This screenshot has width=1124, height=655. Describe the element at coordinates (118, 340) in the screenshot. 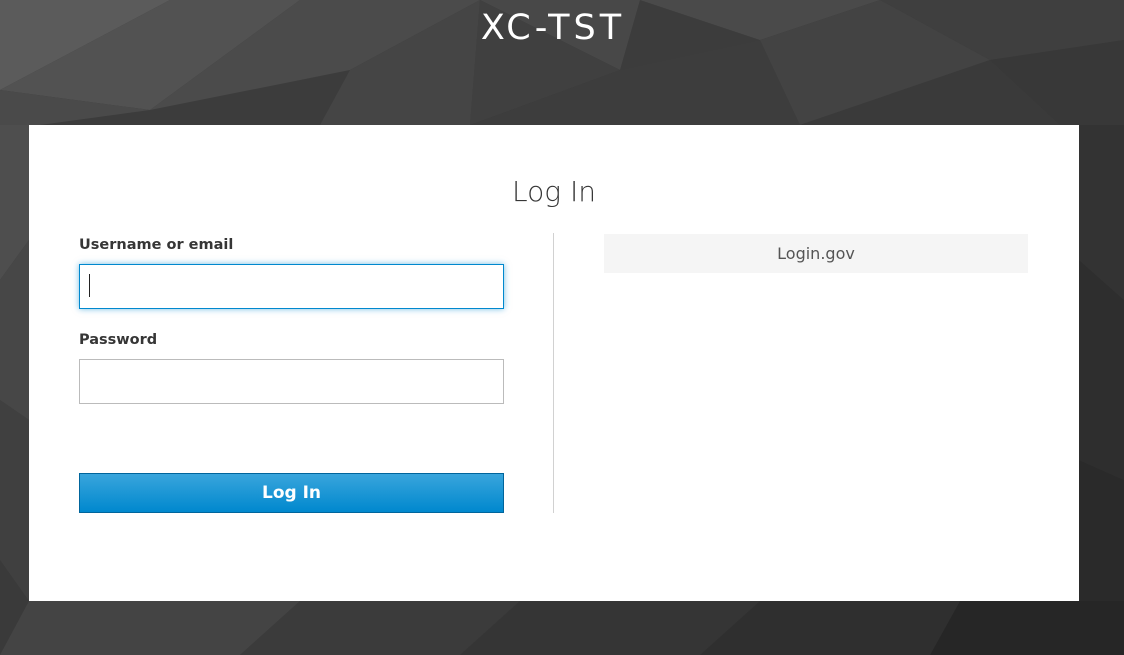

I see `password-label: Password` at that location.